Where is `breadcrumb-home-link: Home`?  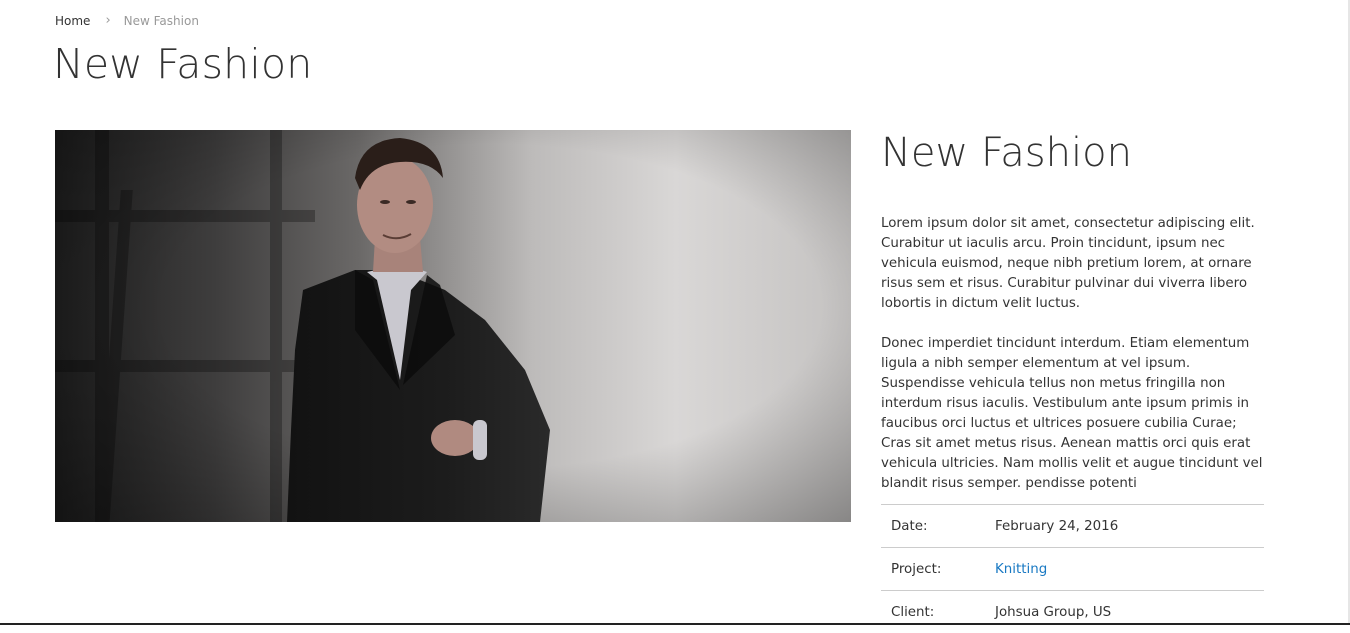 breadcrumb-home-link: Home is located at coordinates (72, 21).